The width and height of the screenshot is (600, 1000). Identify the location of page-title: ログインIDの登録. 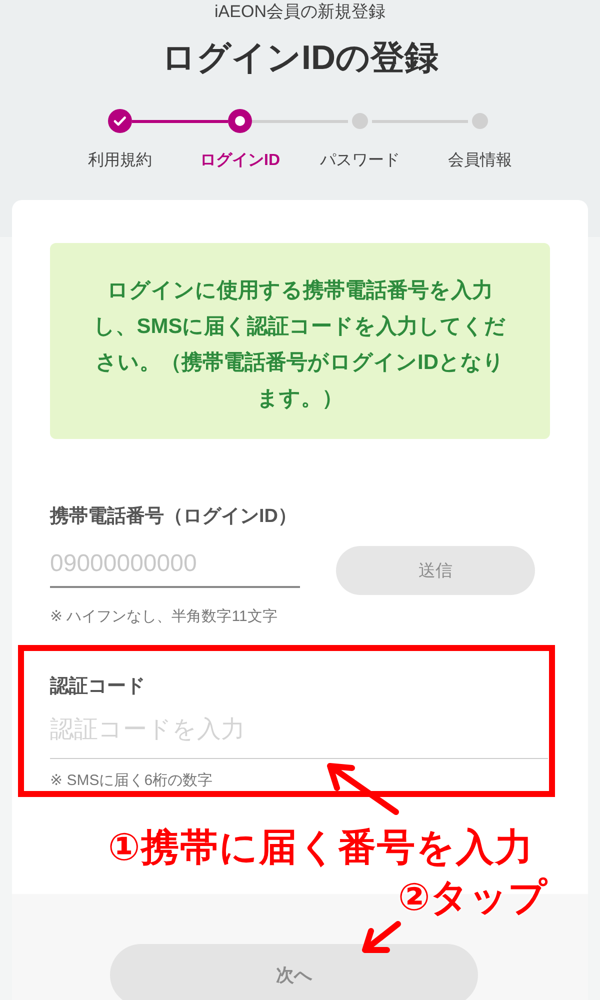
(300, 58).